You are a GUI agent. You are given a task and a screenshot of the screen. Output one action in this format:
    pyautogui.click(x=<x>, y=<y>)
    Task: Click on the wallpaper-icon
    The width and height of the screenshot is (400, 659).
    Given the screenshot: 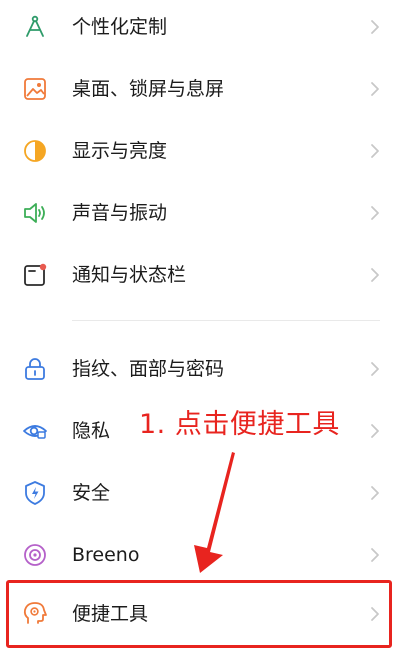 What is the action you would take?
    pyautogui.click(x=35, y=89)
    